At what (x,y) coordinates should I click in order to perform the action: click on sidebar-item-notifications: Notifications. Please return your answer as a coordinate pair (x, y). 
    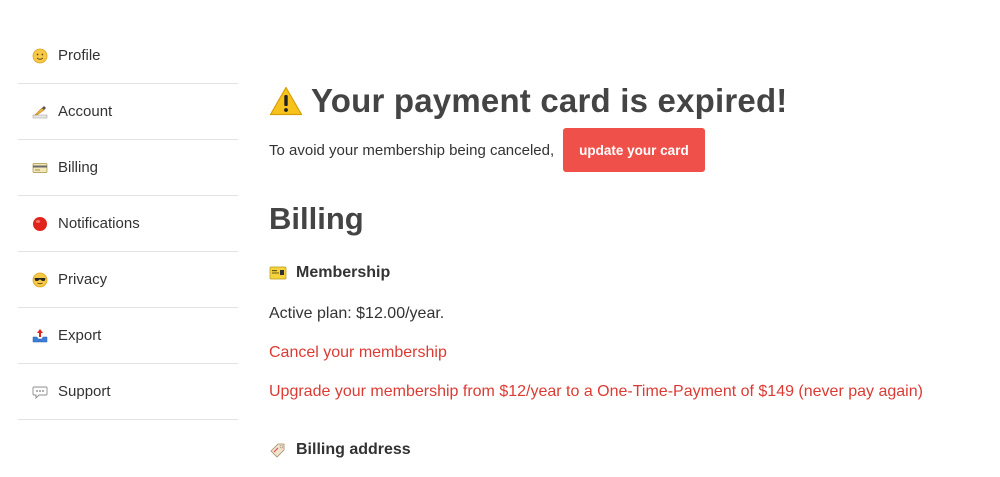
    Looking at the image, I should click on (128, 224).